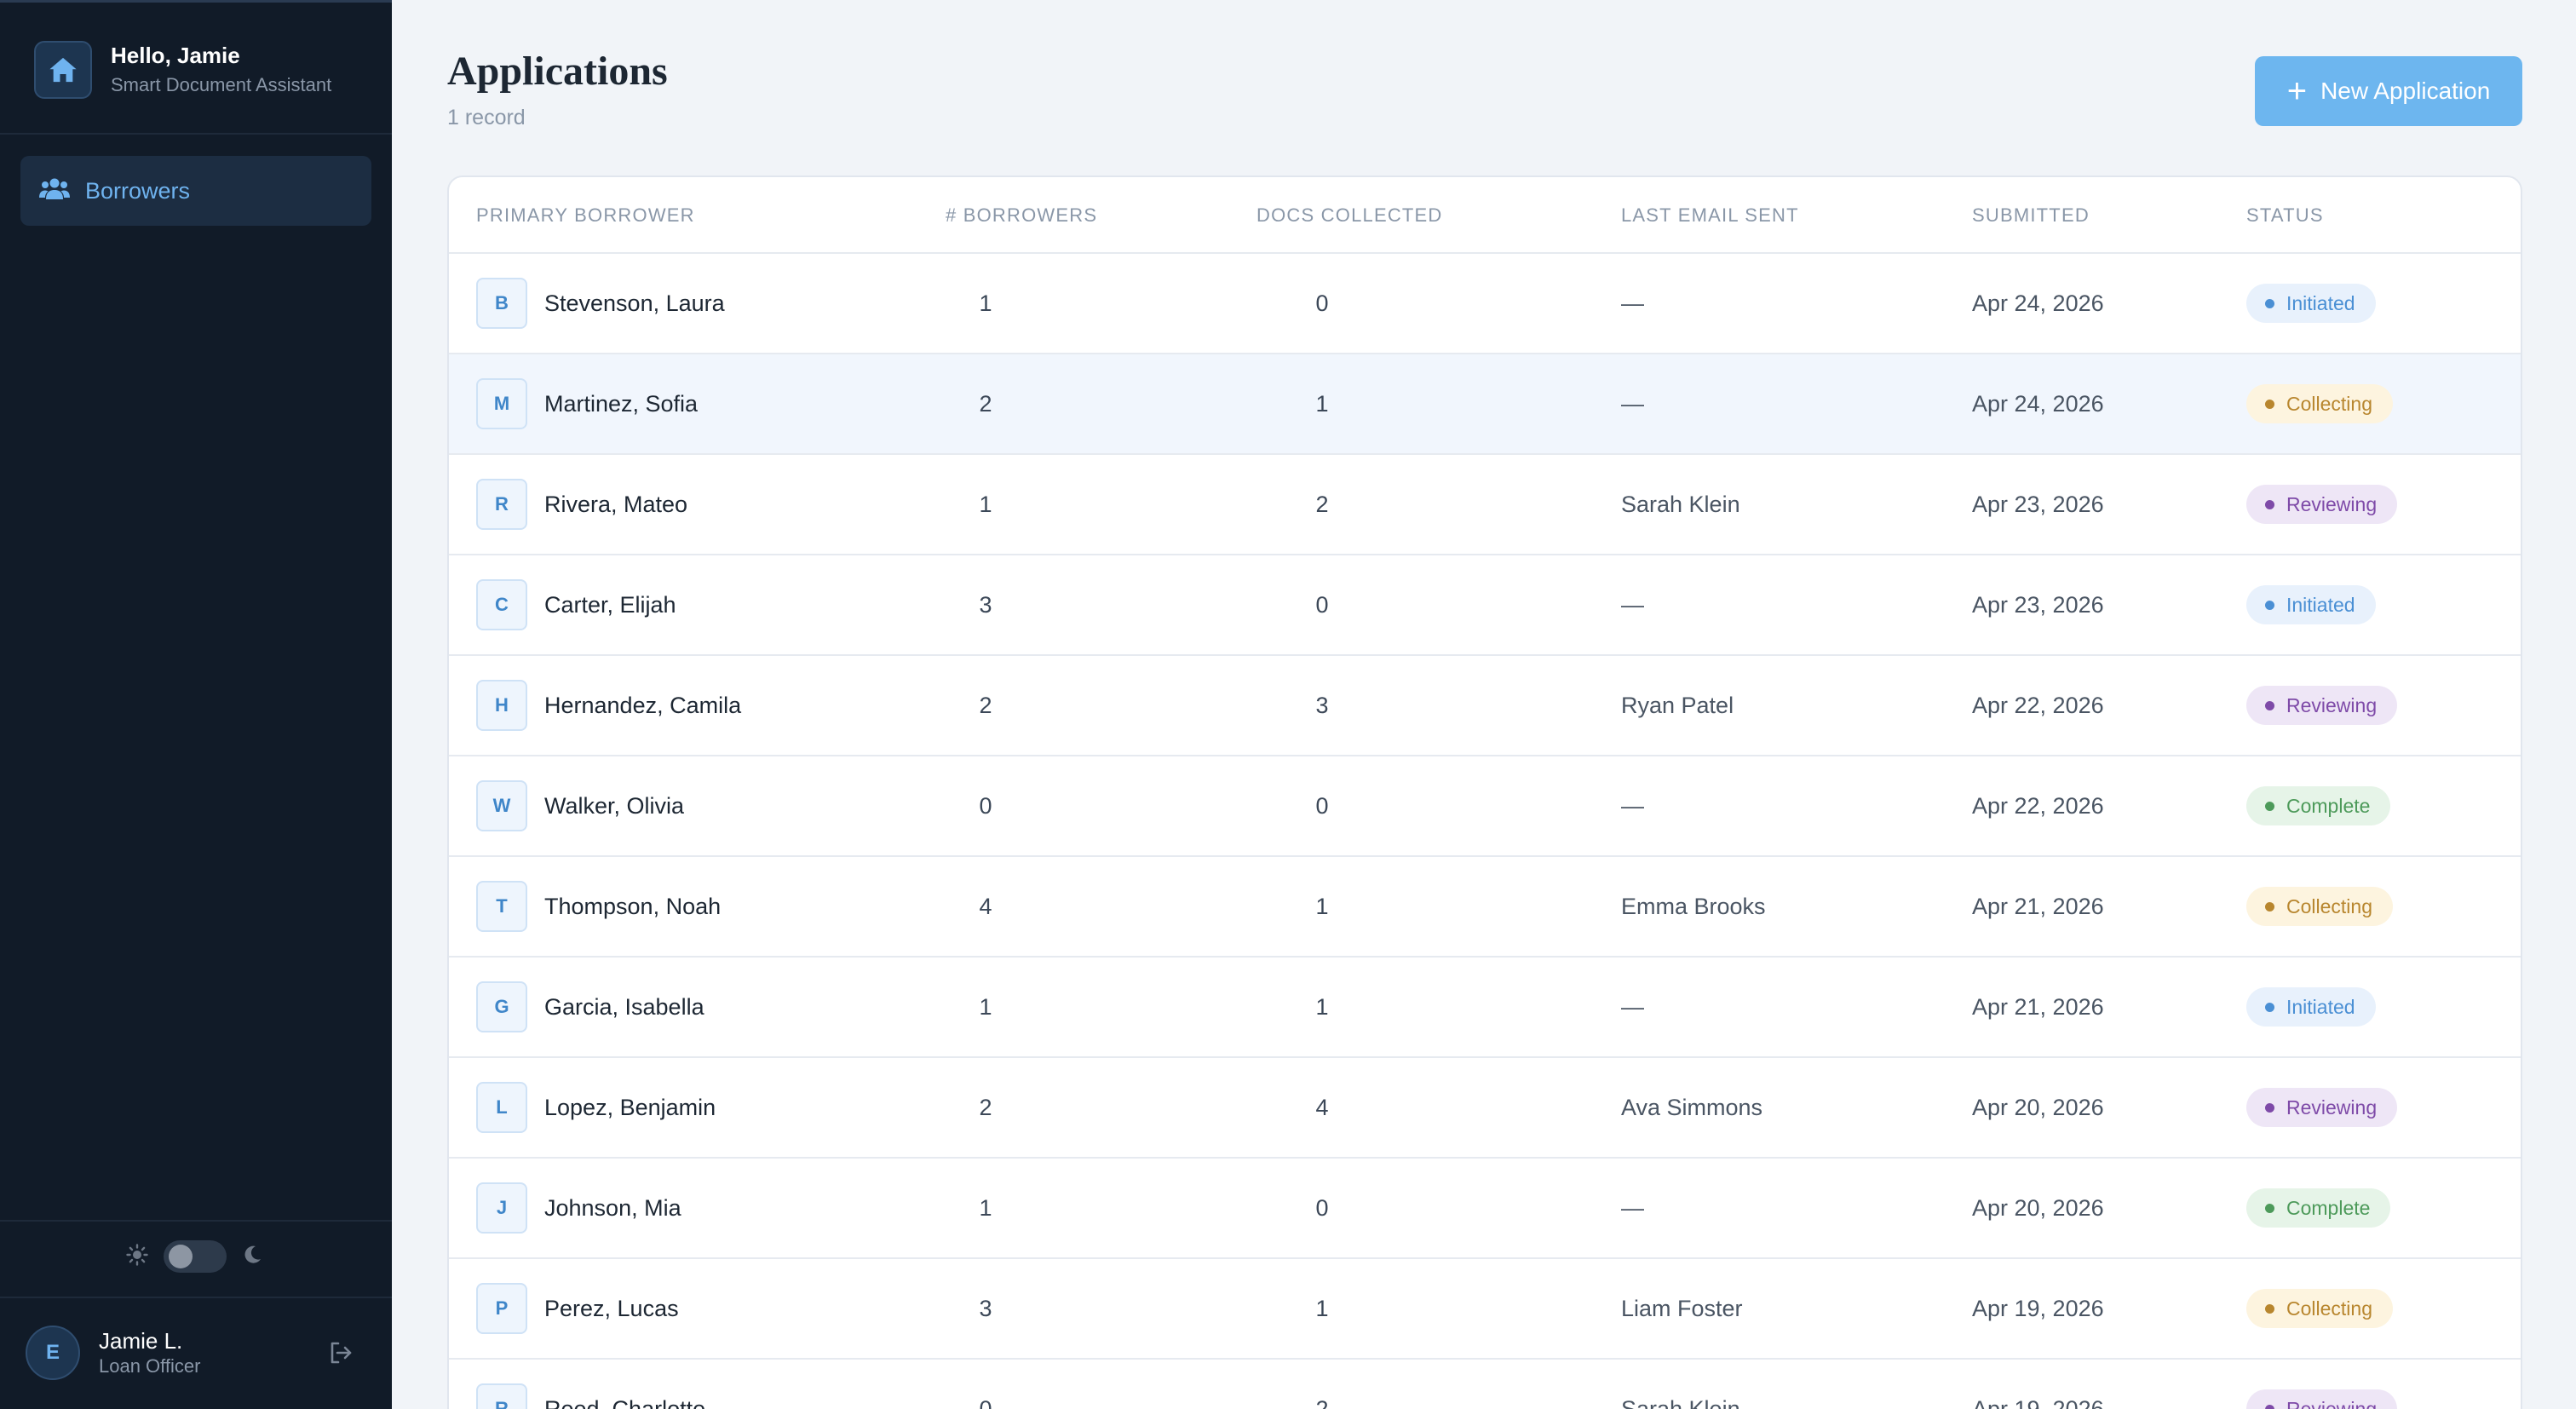 This screenshot has height=1409, width=2576. What do you see at coordinates (341, 1355) in the screenshot?
I see `logout-icon` at bounding box center [341, 1355].